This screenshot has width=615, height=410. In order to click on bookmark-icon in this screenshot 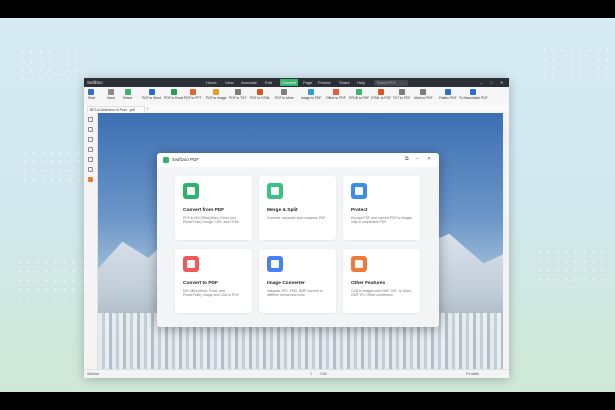, I will do `click(90, 129)`.